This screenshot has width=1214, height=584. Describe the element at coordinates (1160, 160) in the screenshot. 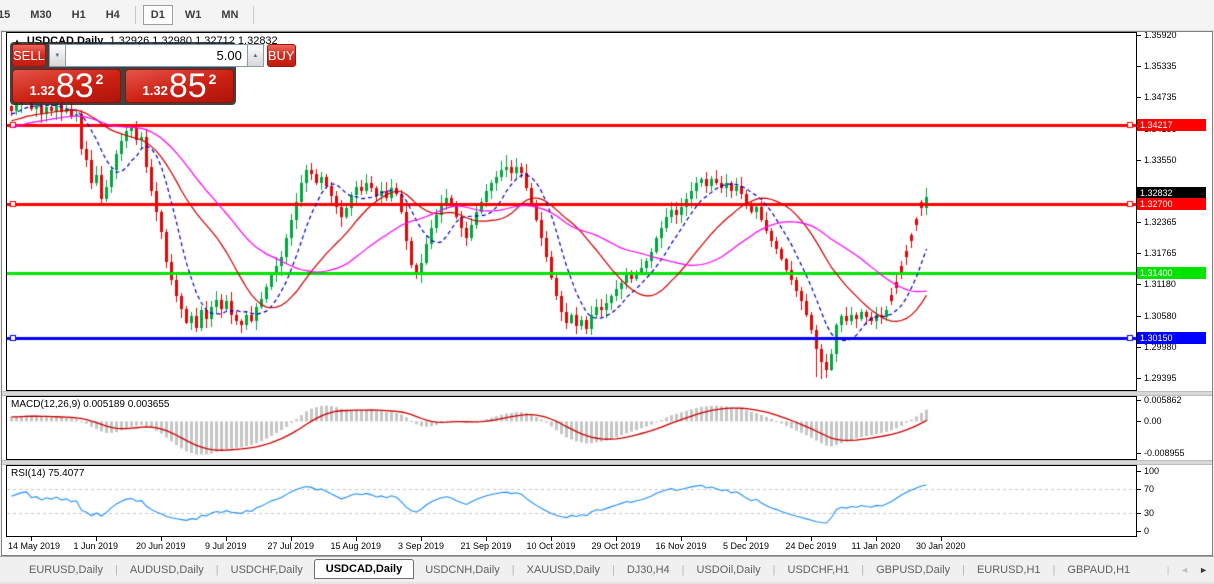

I see `price-axis-tick: 1.33550` at that location.